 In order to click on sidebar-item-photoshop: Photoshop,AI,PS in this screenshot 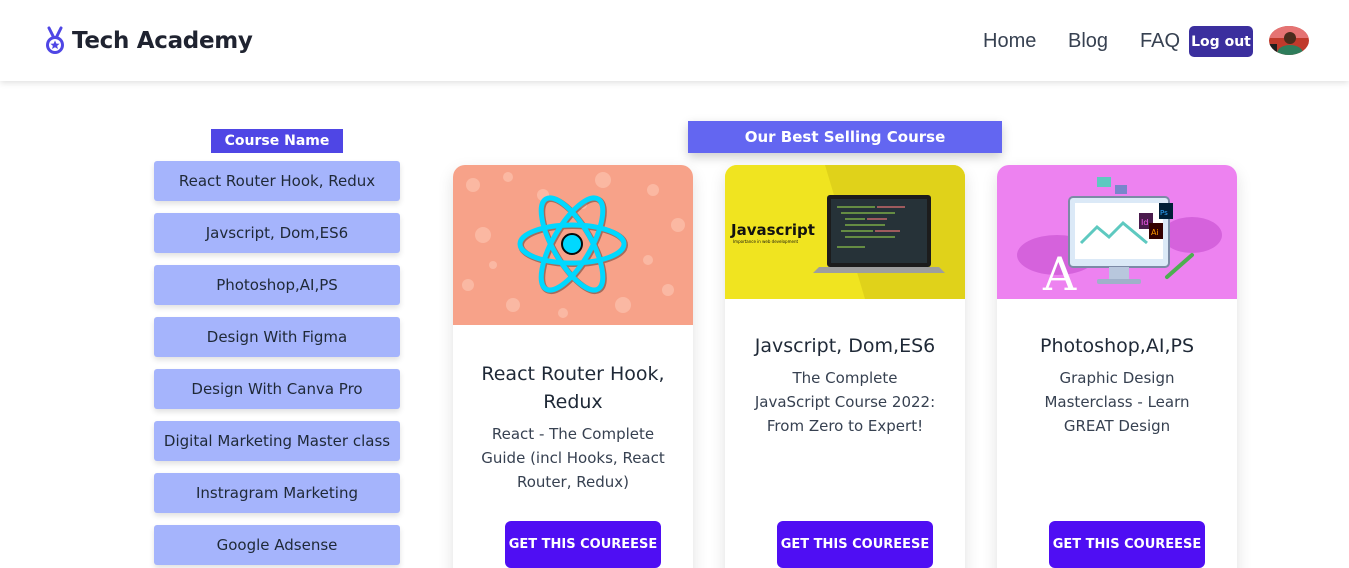, I will do `click(277, 285)`.